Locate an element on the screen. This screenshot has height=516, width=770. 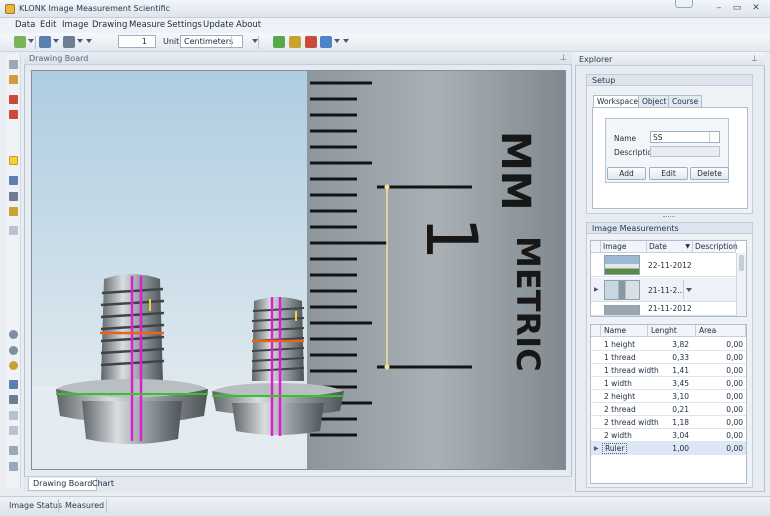
title-bar: KLONK Image Measurement Scientific – ▭ ✕ is located at coordinates (385, 9).